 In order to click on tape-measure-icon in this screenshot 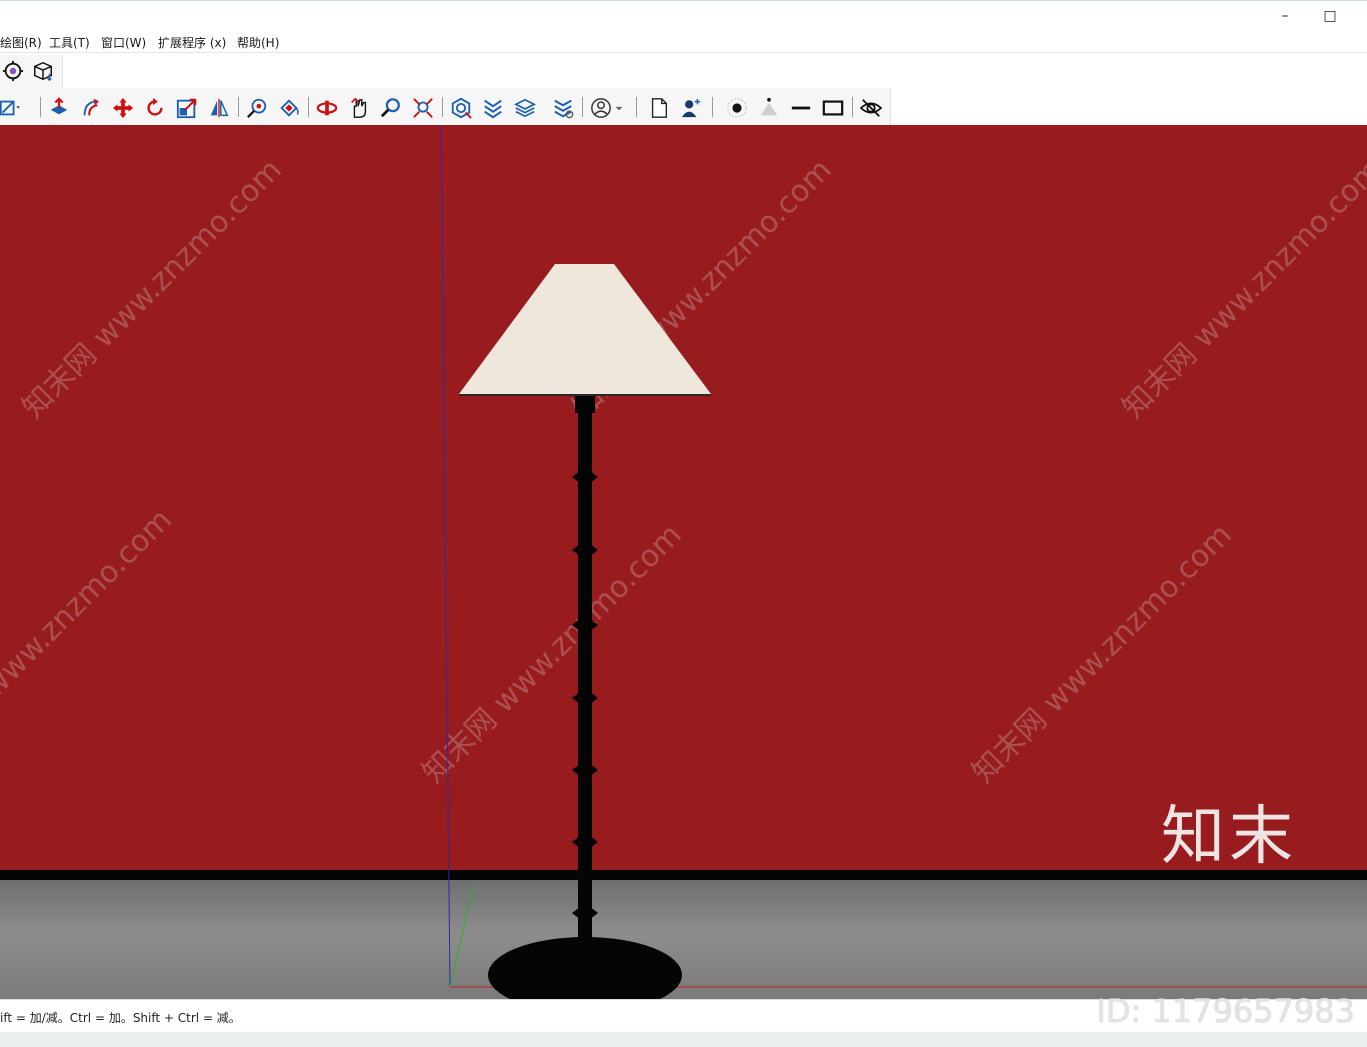, I will do `click(257, 108)`.